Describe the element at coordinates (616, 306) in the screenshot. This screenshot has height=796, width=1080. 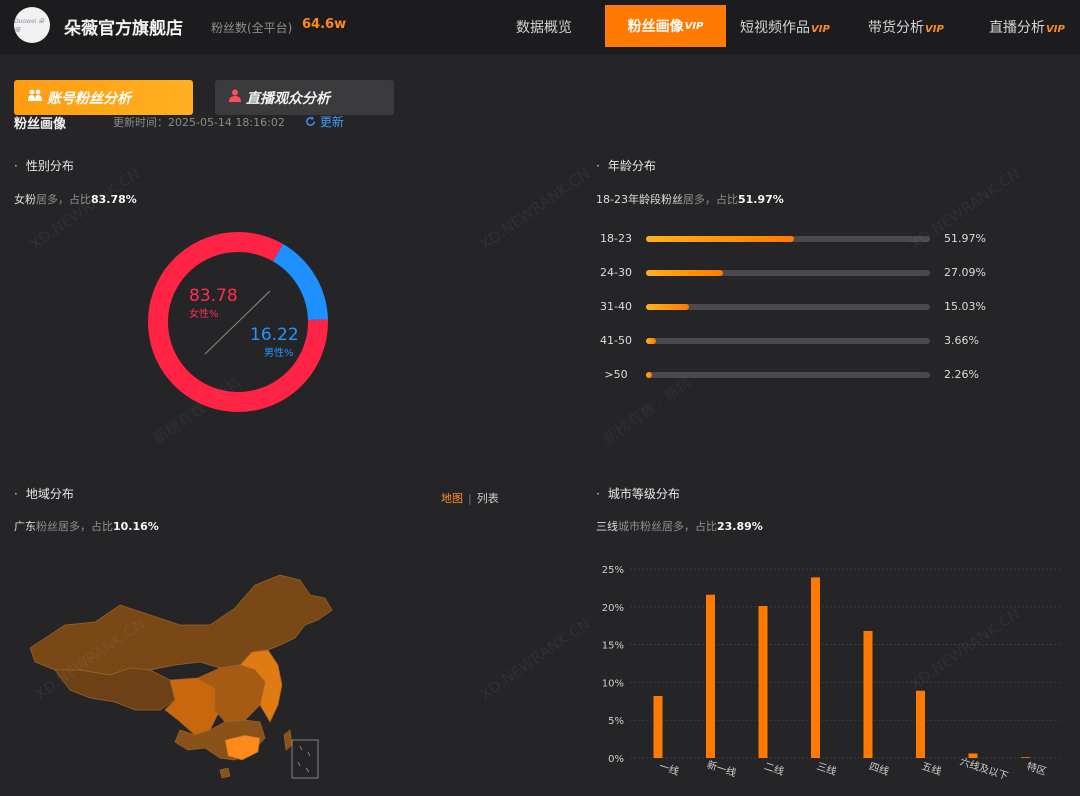
I see `age-label: 31-40` at that location.